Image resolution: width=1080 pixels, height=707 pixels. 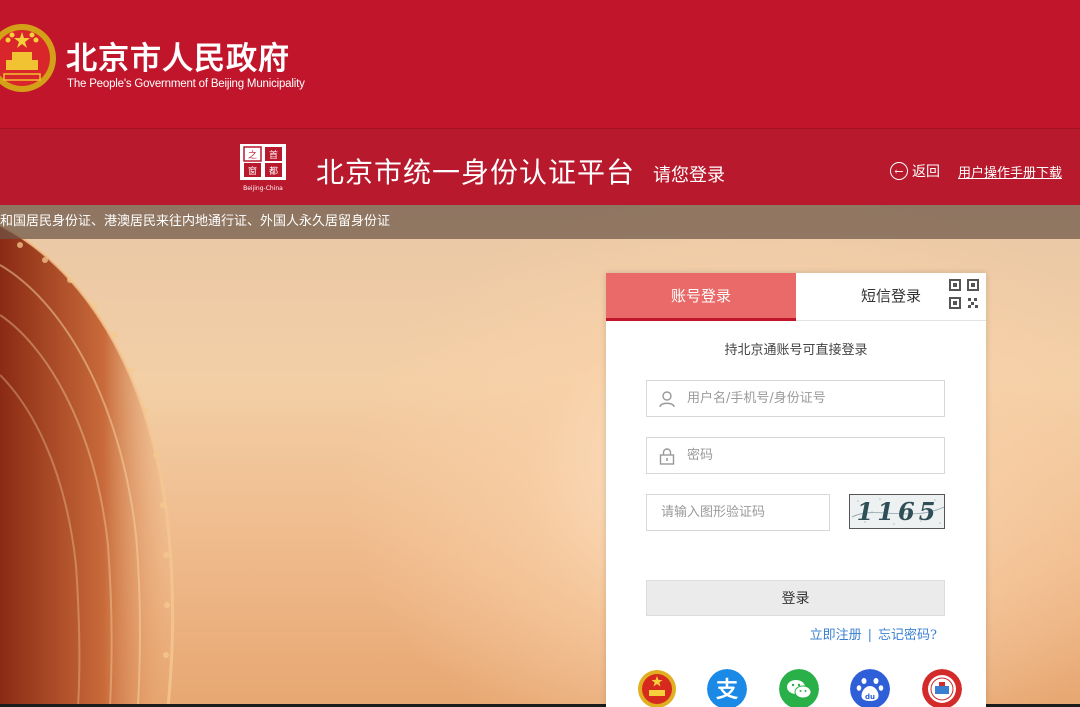 I want to click on password-input, so click(x=815, y=455).